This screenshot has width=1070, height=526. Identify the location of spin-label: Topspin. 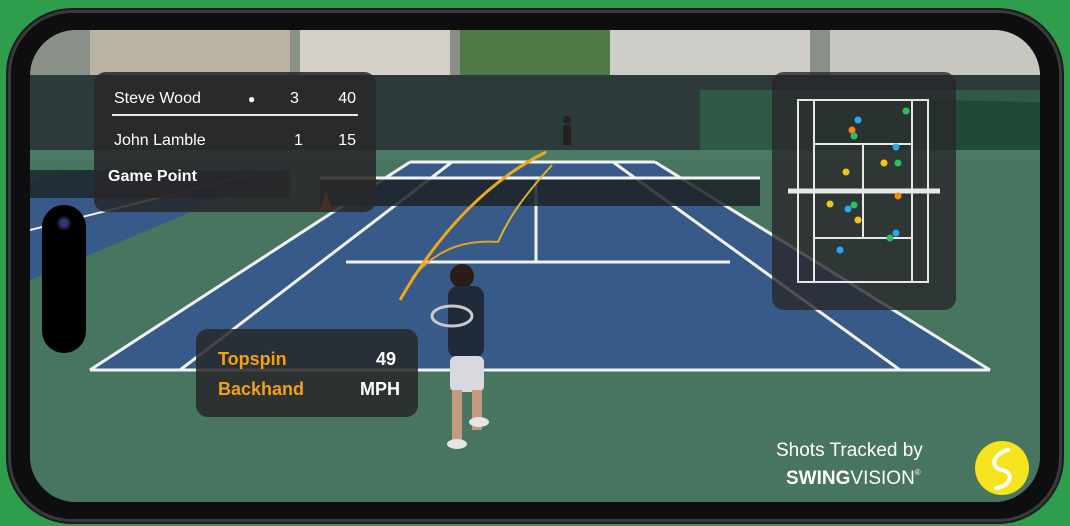
(252, 359).